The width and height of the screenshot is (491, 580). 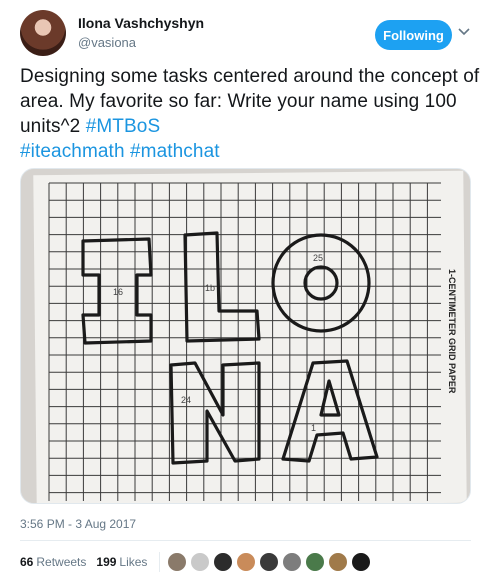 I want to click on tweet-stats: 66 Retweets 199 Likes, so click(x=196, y=562).